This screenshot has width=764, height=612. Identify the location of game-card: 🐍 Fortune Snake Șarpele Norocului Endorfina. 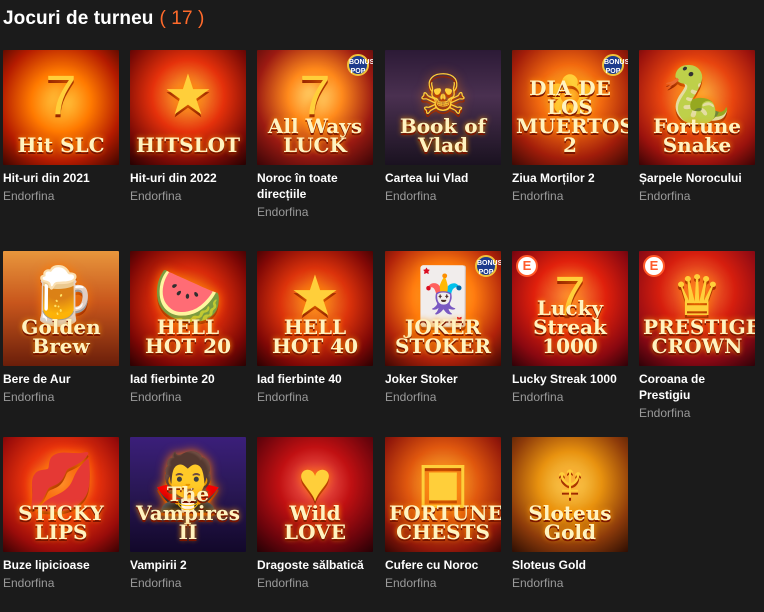
(697, 126).